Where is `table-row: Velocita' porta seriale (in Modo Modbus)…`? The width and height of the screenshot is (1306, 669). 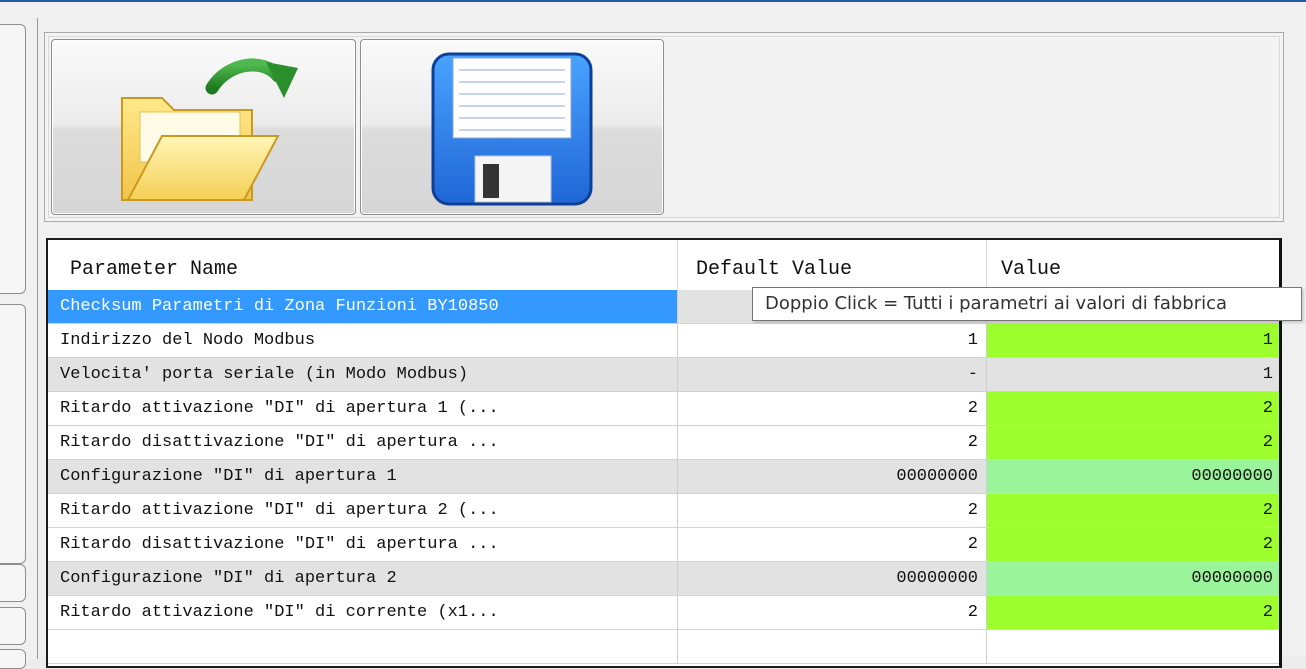 table-row: Velocita' porta seriale (in Modo Modbus)… is located at coordinates (663, 375).